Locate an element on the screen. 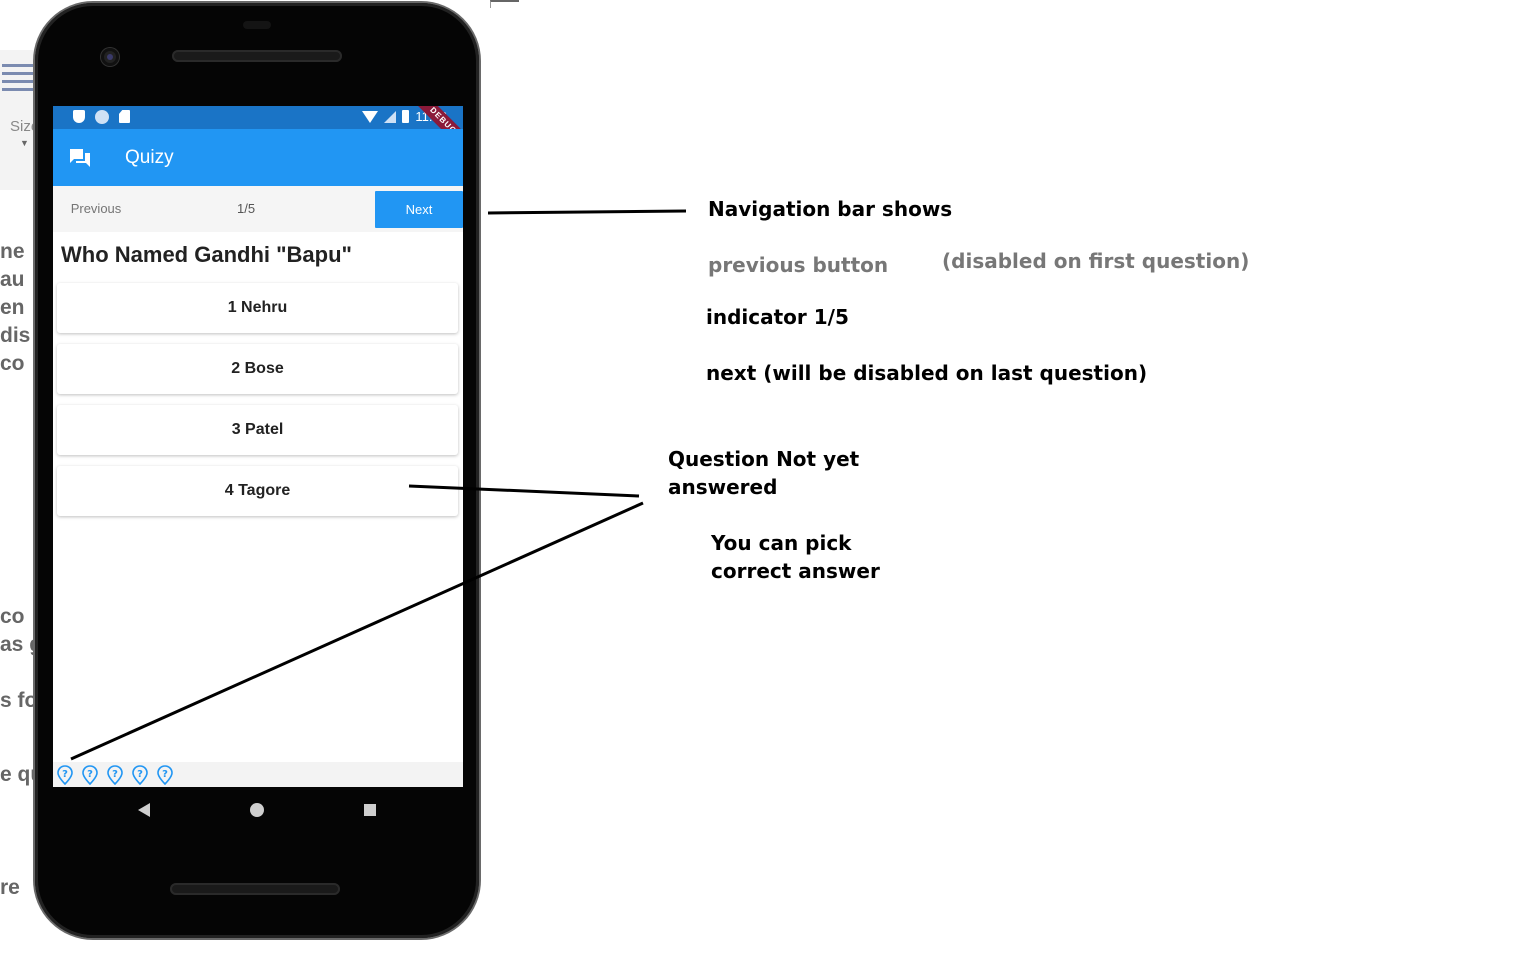 This screenshot has height=960, width=1516. bg-fragment: au is located at coordinates (12, 279).